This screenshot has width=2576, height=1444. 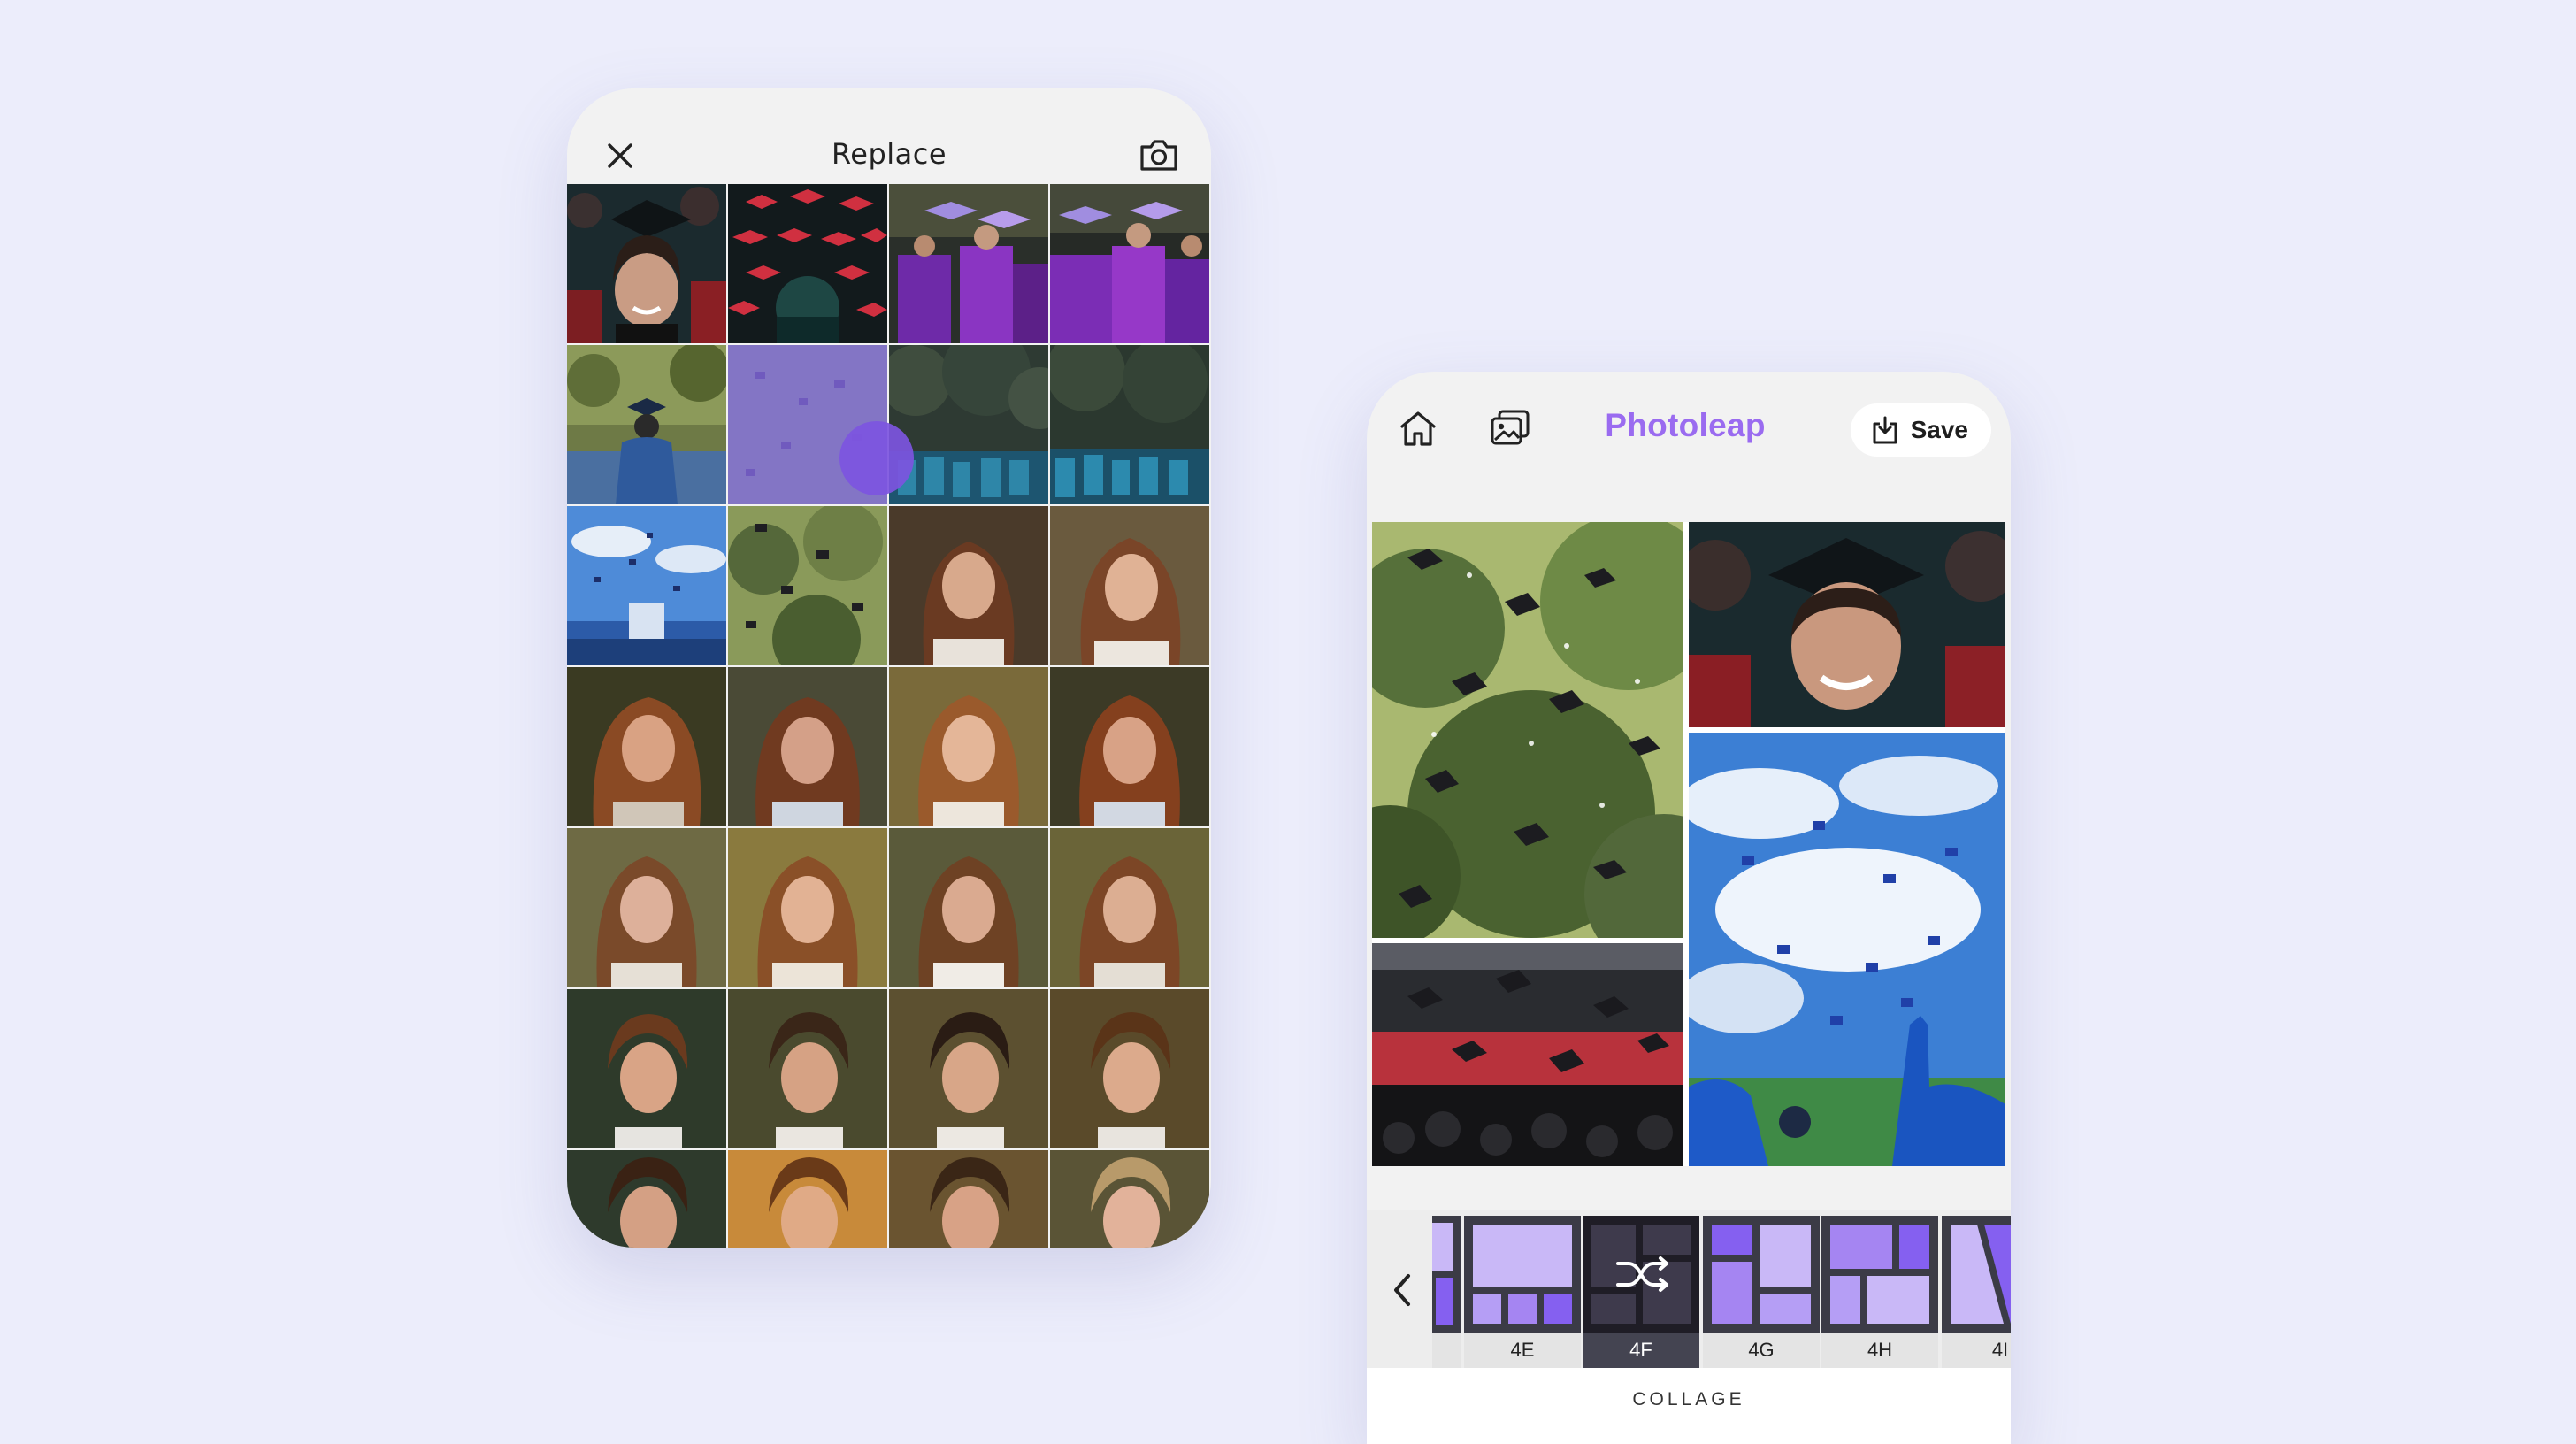 I want to click on save-button: Save, so click(x=1920, y=430).